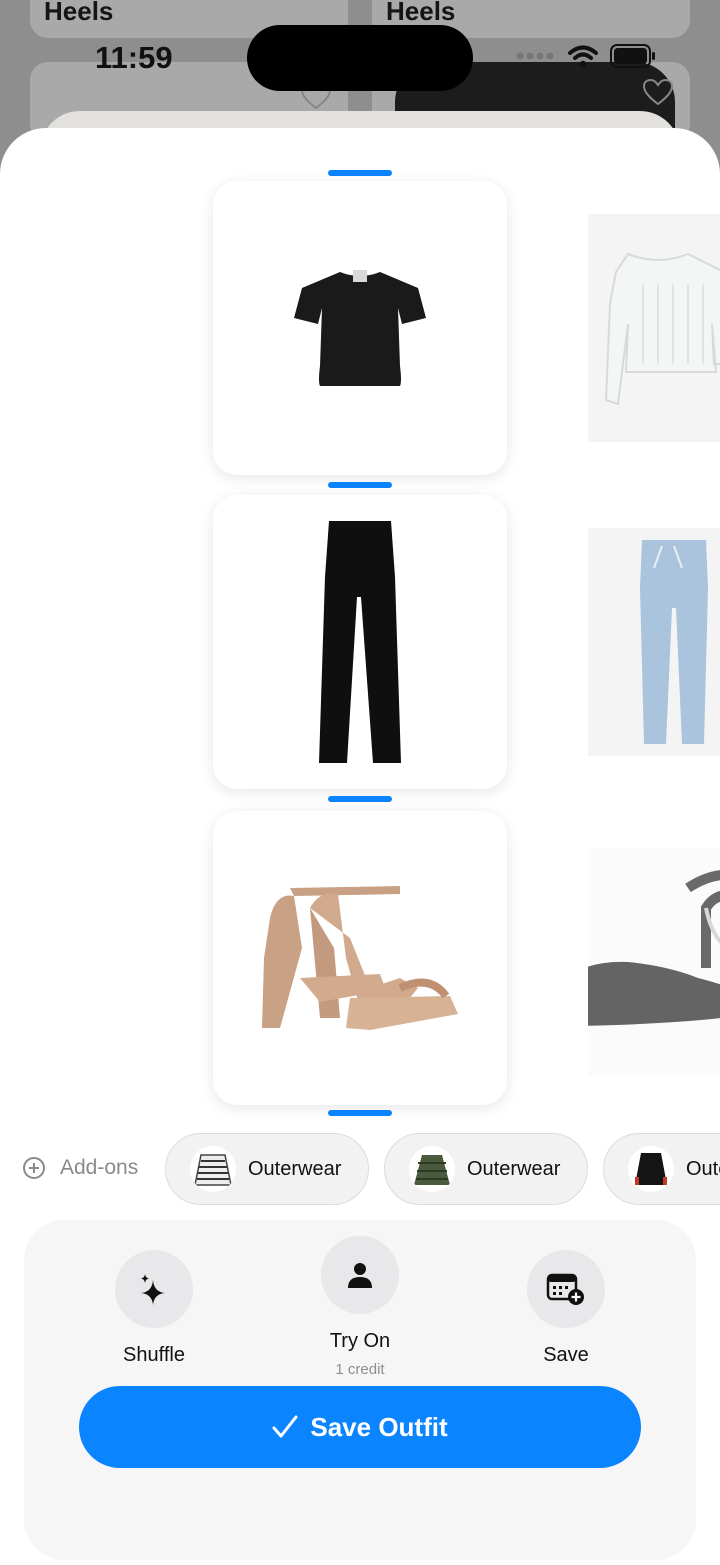  What do you see at coordinates (658, 92) in the screenshot?
I see `heart-icon` at bounding box center [658, 92].